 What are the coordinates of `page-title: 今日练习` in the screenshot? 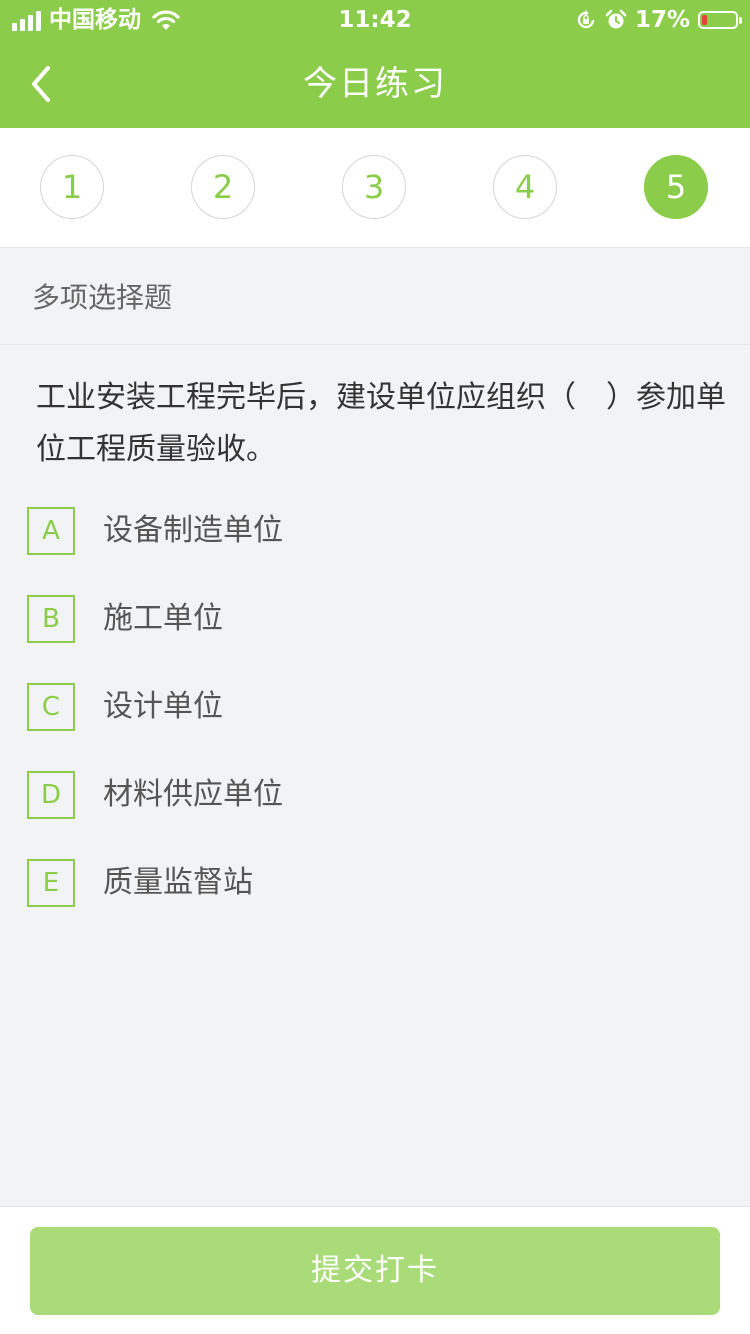 It's located at (375, 84).